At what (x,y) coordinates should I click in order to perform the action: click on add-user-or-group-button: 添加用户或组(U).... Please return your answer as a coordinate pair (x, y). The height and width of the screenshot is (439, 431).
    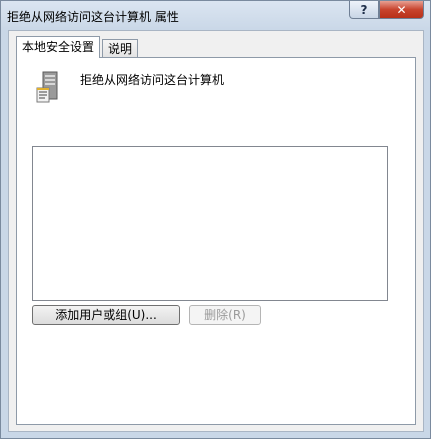
    Looking at the image, I should click on (106, 315).